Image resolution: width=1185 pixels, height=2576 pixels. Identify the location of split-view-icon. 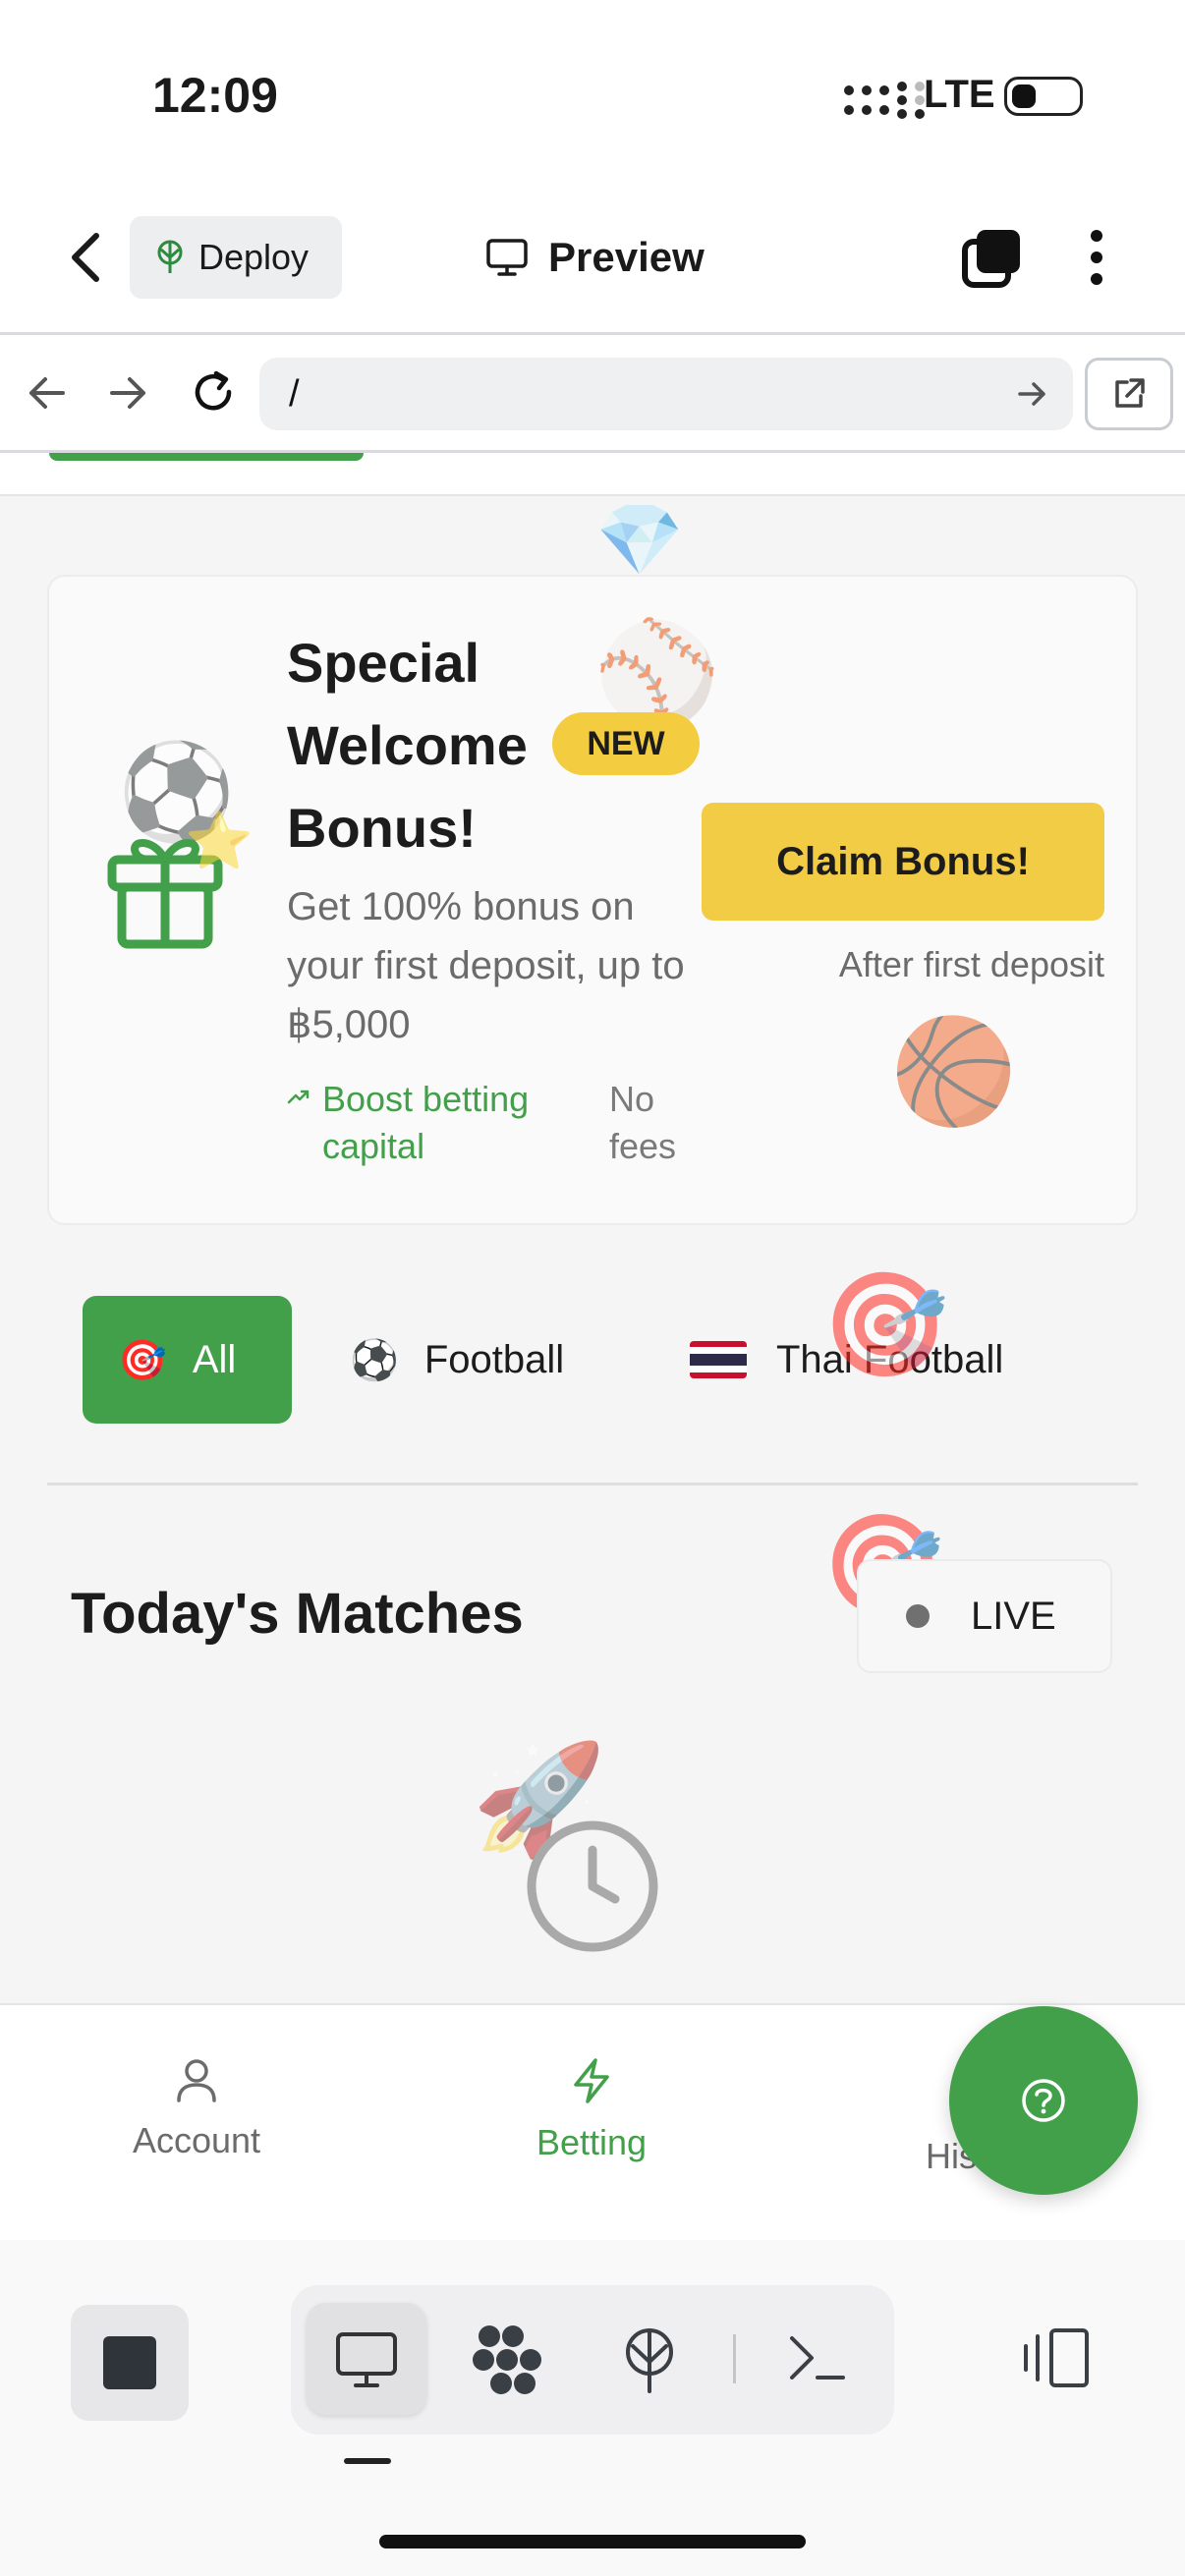
(1056, 2357).